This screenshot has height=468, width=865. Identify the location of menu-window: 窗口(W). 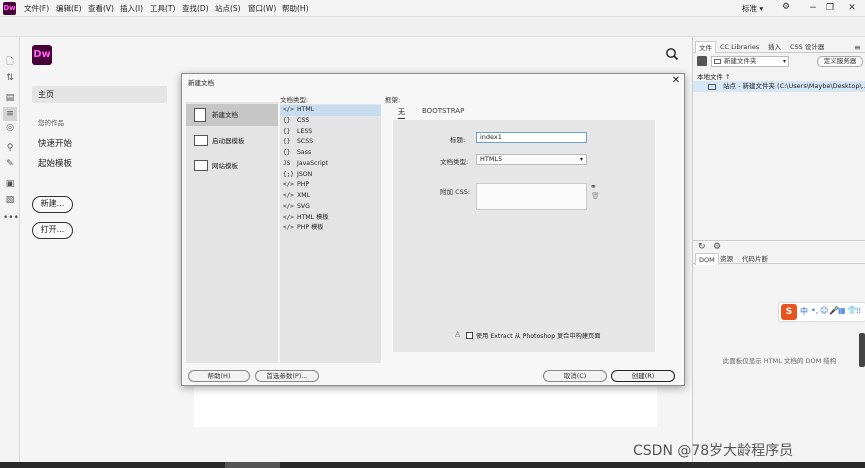
(262, 8).